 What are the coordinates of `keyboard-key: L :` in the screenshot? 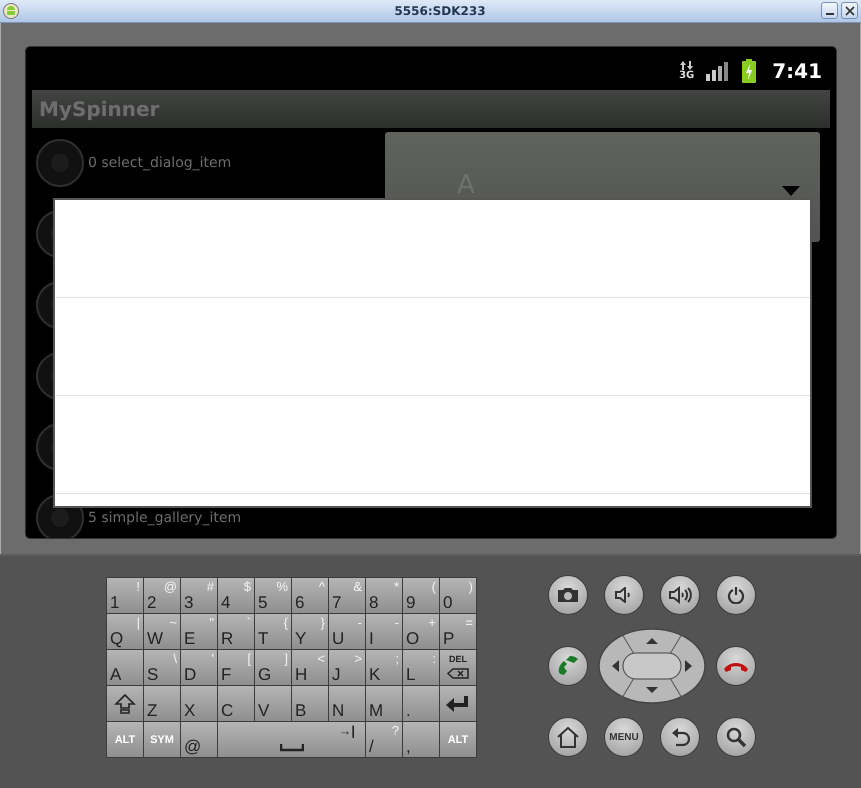 It's located at (421, 667).